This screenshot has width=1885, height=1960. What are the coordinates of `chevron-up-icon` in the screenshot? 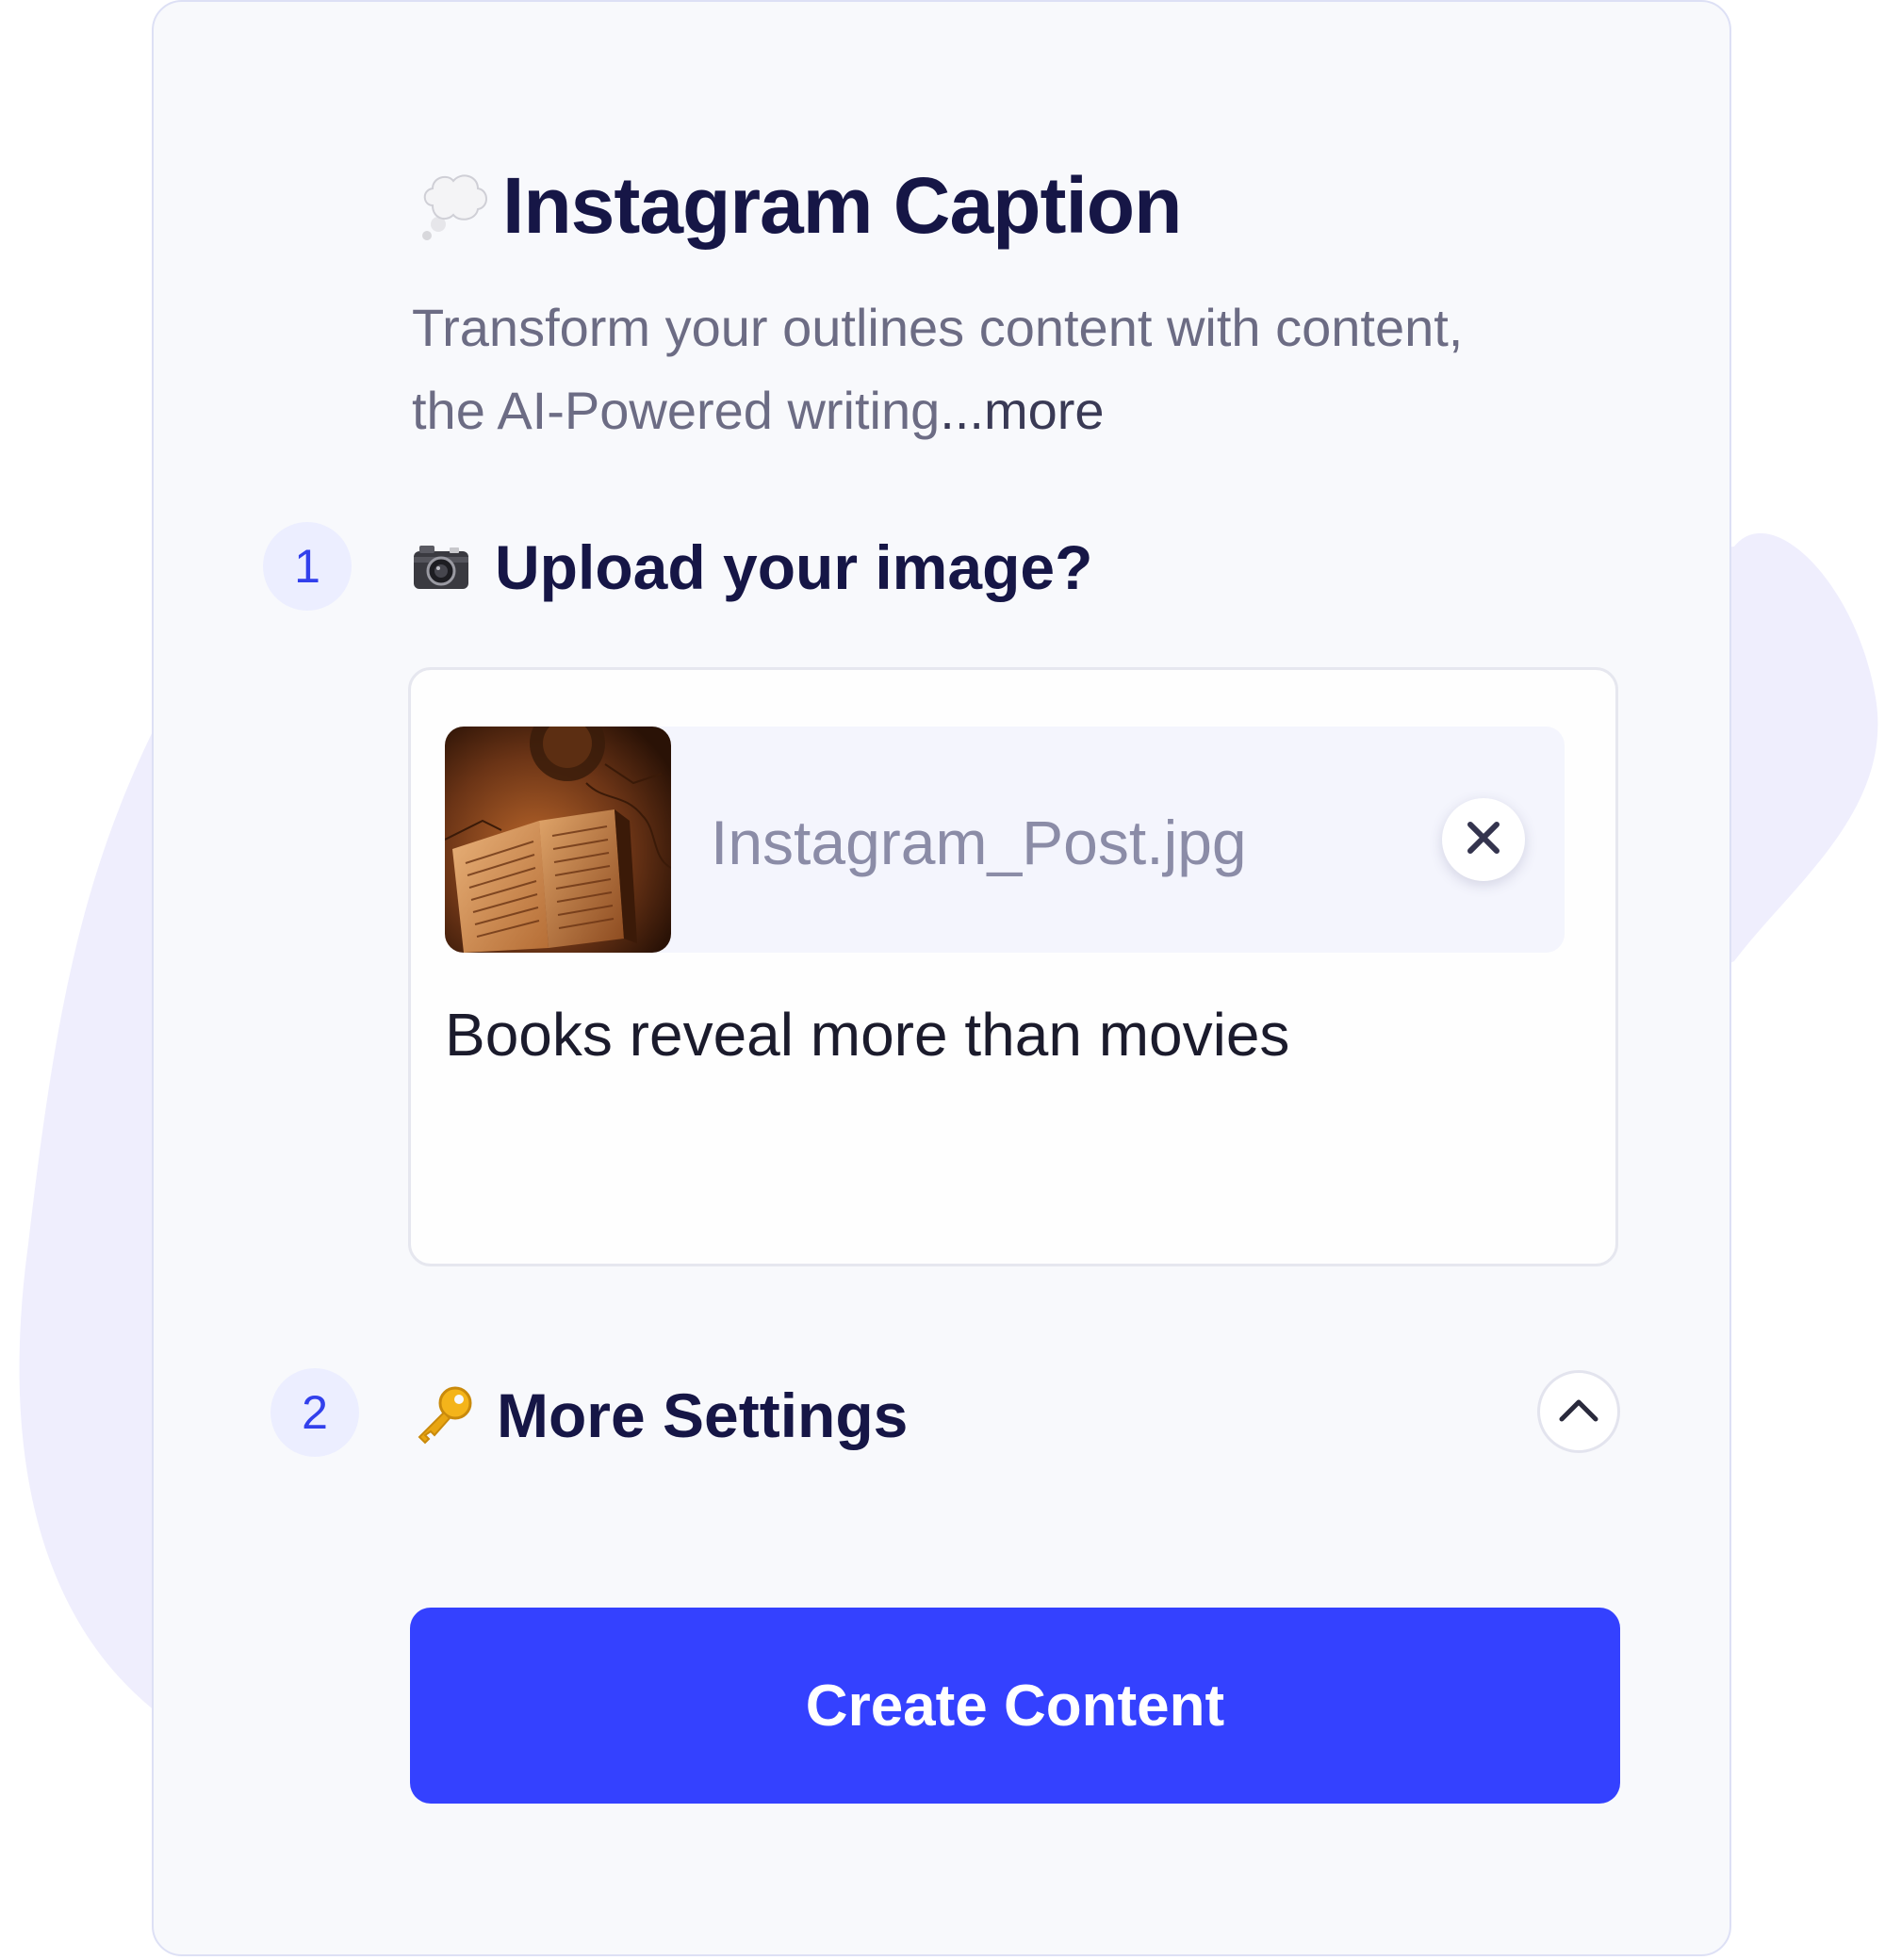 It's located at (1579, 1412).